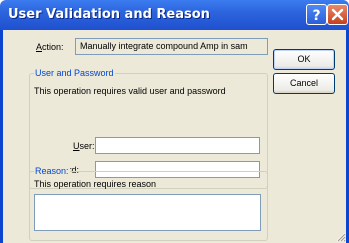 This screenshot has height=243, width=349. What do you see at coordinates (171, 46) in the screenshot?
I see `action-field: Manually integrate compound Amp in sam` at bounding box center [171, 46].